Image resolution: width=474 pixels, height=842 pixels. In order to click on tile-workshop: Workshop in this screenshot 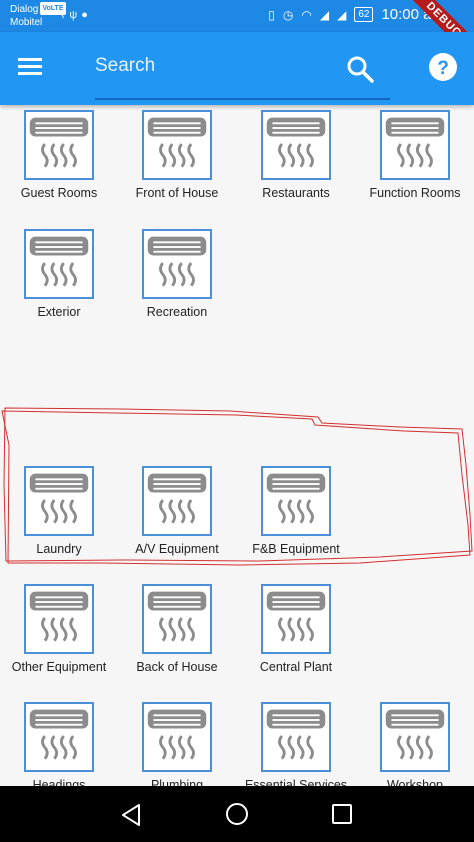, I will do `click(415, 744)`.